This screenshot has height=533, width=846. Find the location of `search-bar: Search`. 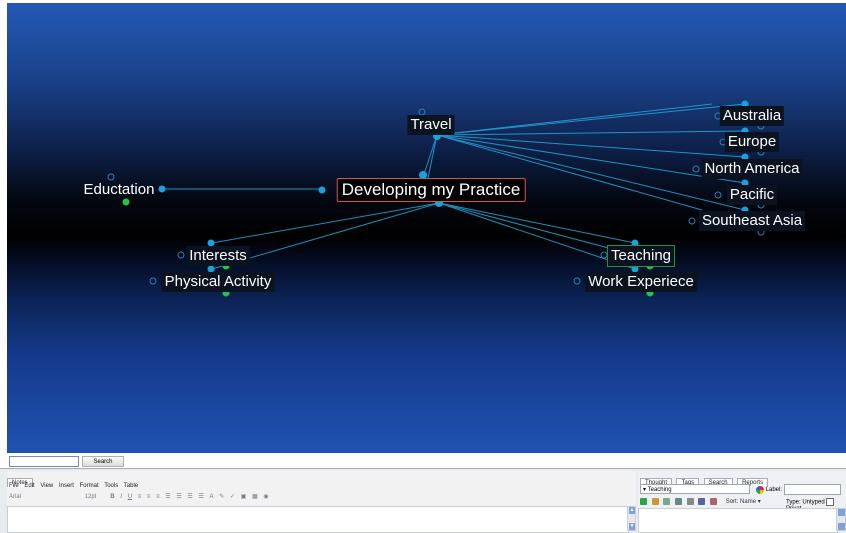

search-bar: Search is located at coordinates (426, 462).